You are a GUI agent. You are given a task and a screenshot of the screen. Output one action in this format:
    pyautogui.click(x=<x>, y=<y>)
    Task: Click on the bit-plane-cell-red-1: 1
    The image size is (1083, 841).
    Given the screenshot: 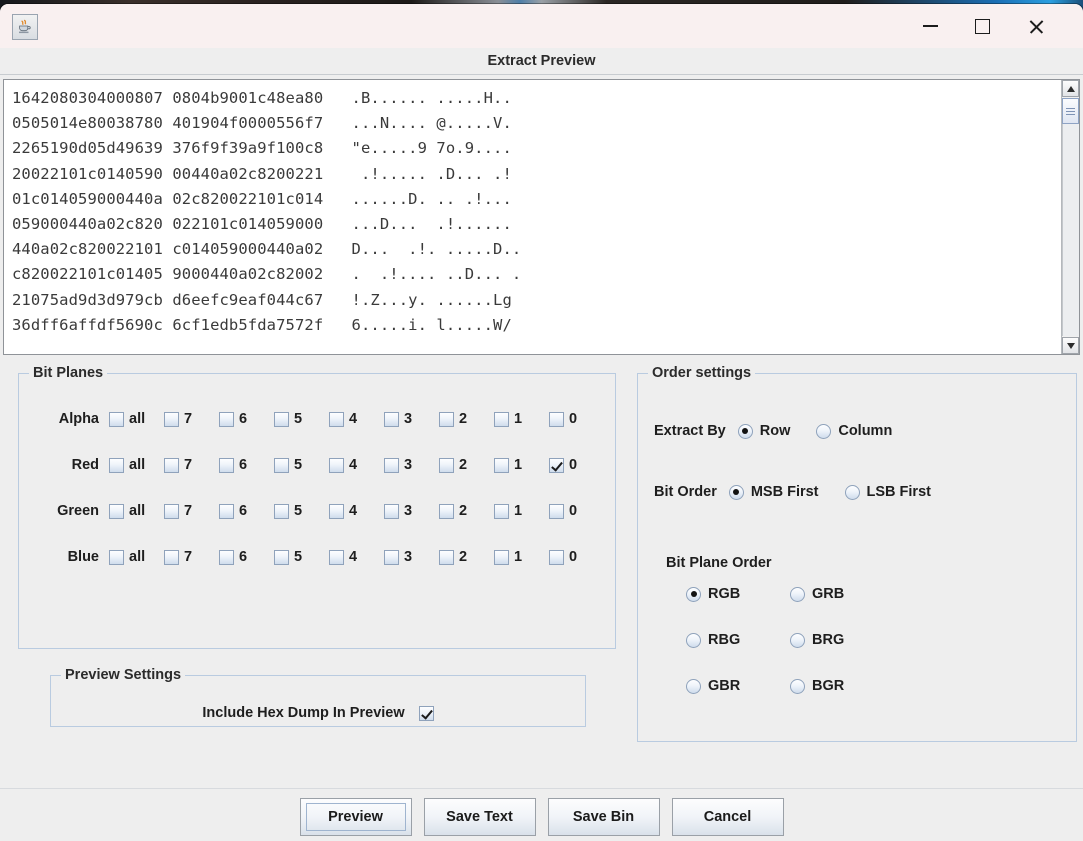 What is the action you would take?
    pyautogui.click(x=521, y=465)
    